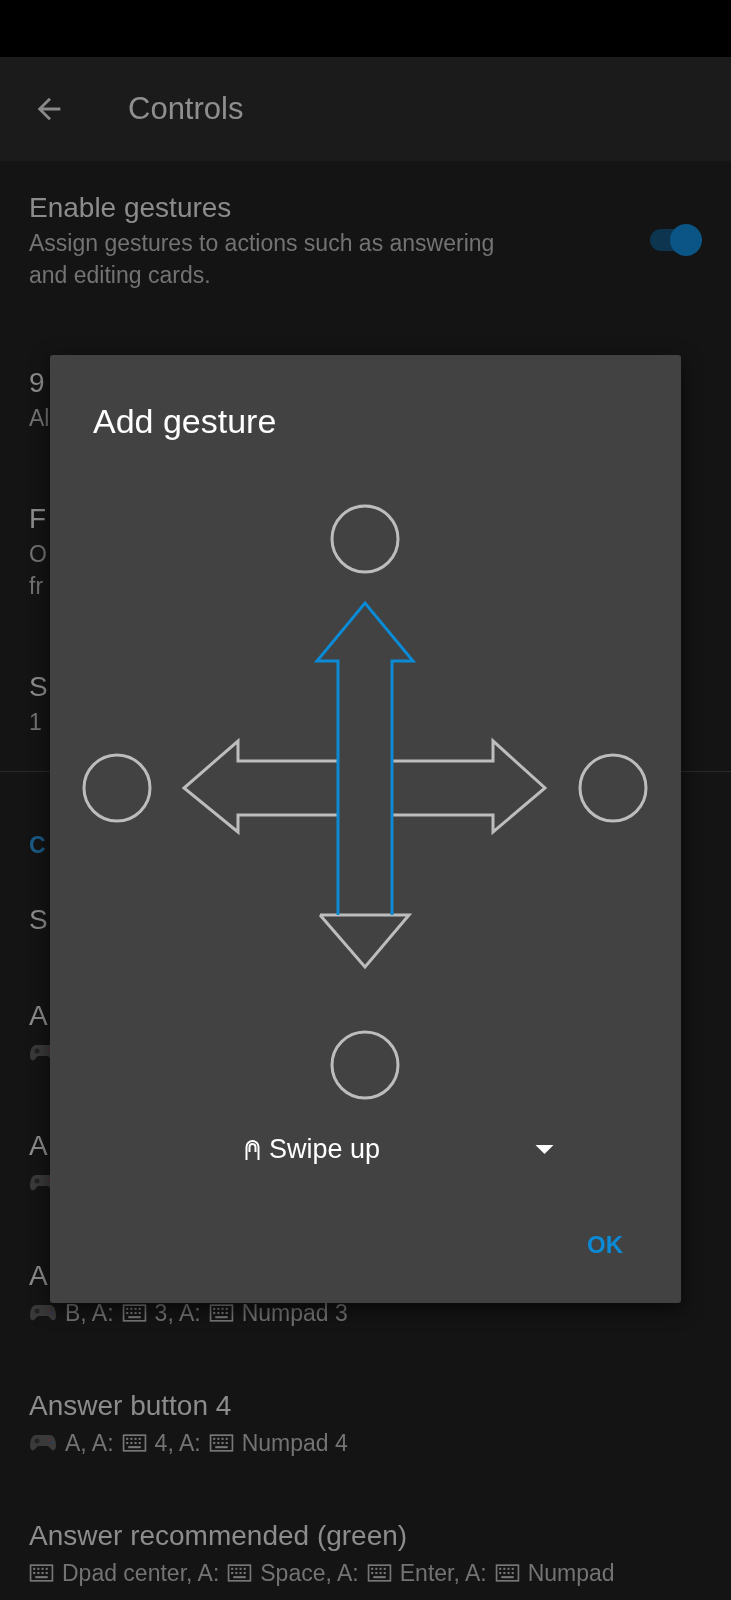 The image size is (731, 1600). Describe the element at coordinates (294, 1313) in the screenshot. I see `binding-text: Numpad 3` at that location.